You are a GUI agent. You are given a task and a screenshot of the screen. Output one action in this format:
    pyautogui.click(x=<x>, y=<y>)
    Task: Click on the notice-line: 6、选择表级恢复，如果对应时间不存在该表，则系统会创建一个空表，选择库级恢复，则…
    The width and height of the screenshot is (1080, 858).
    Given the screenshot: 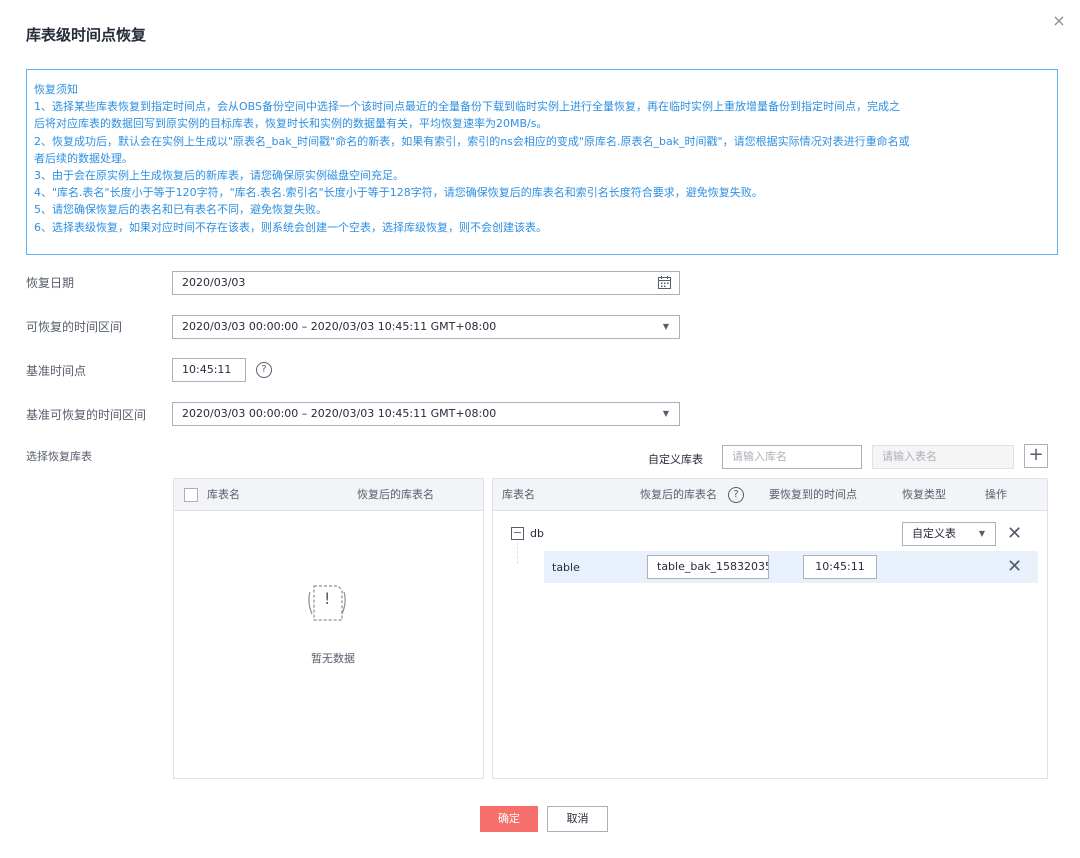 What is the action you would take?
    pyautogui.click(x=290, y=227)
    